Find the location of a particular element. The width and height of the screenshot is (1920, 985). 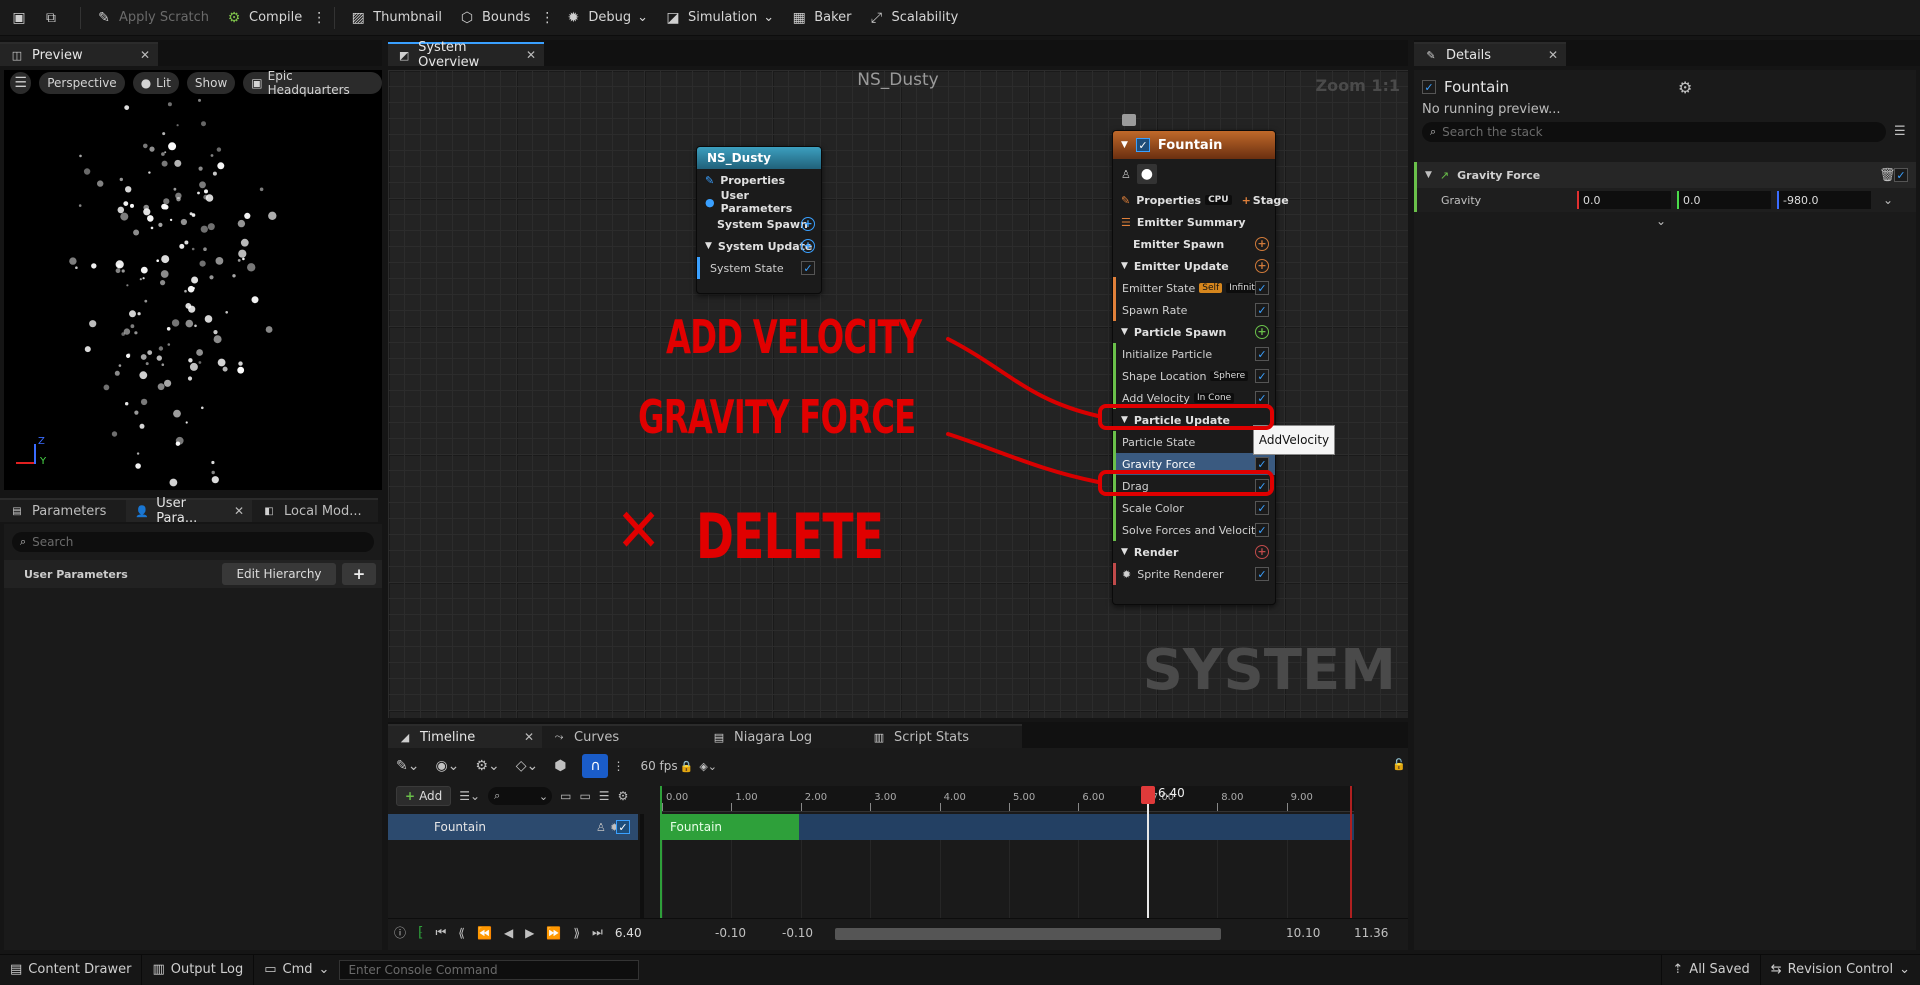

user-parameters-row: ● User Parameters is located at coordinates (759, 202).